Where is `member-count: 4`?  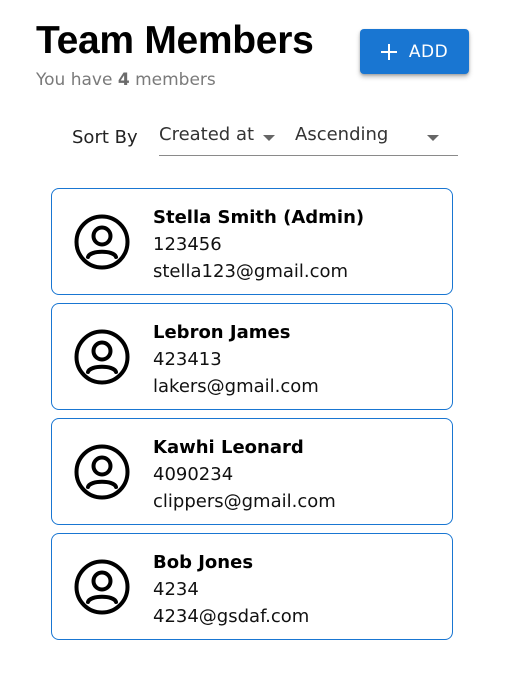
member-count: 4 is located at coordinates (123, 80).